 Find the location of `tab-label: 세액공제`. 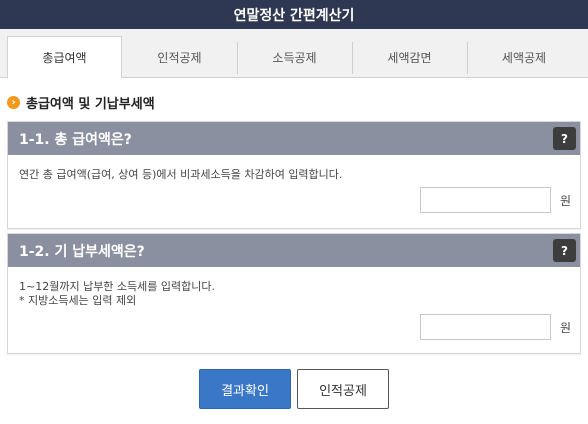

tab-label: 세액공제 is located at coordinates (524, 57).